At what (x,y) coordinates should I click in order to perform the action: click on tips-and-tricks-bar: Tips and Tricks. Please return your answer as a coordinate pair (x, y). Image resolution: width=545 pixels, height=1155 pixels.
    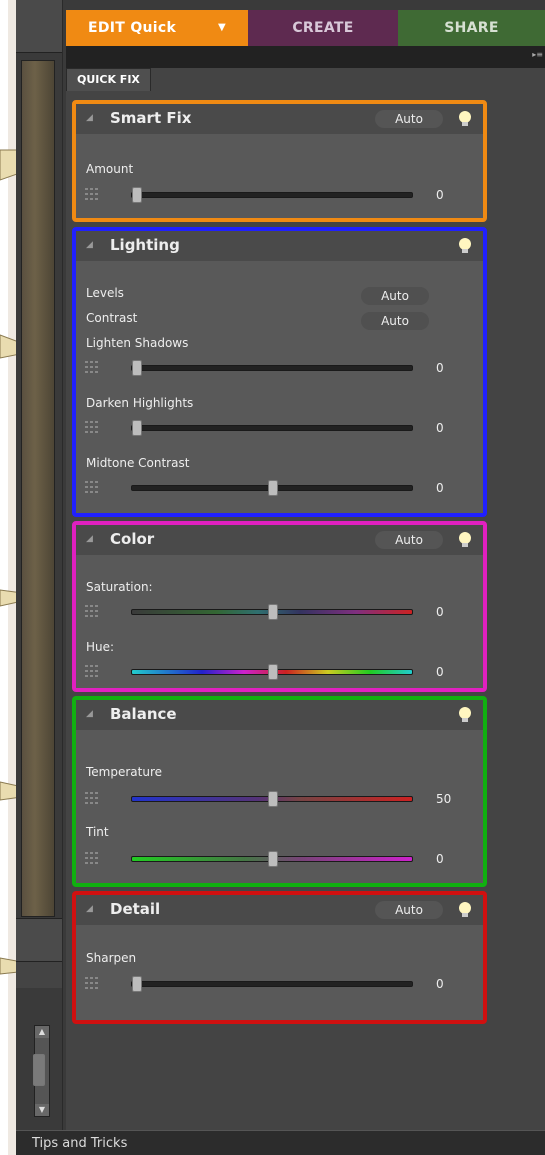
    Looking at the image, I should click on (280, 1142).